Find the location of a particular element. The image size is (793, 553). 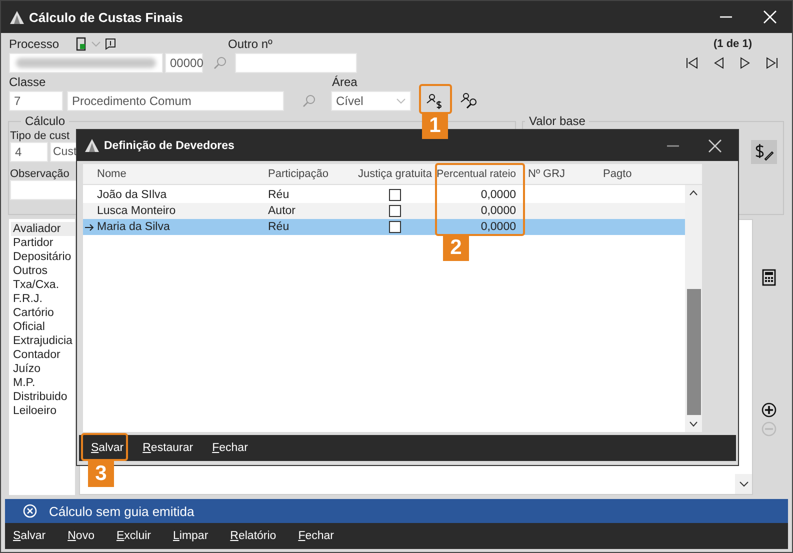

last-record-icon is located at coordinates (772, 63).